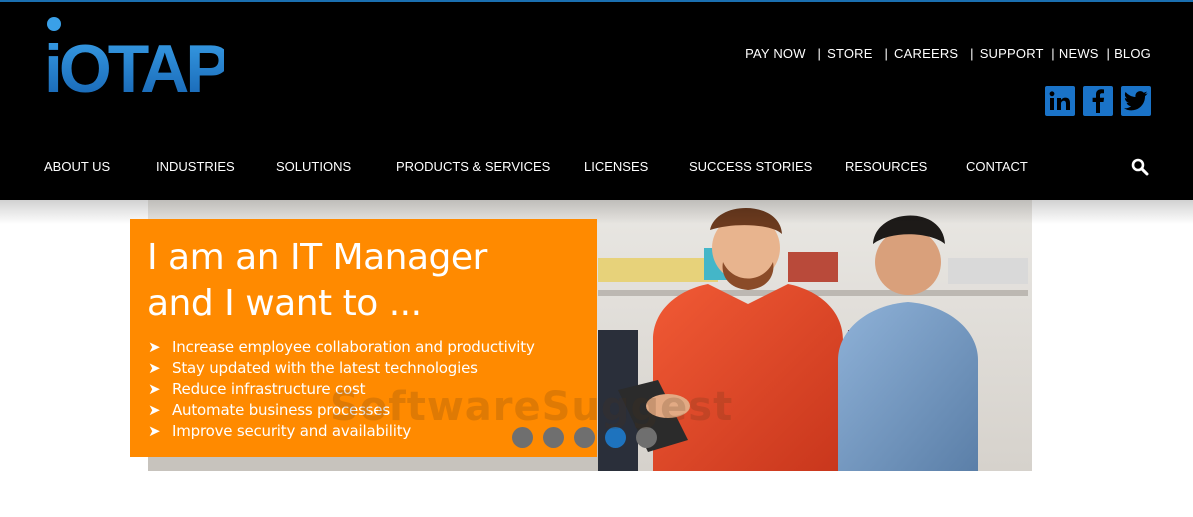 The image size is (1193, 517). Describe the element at coordinates (1079, 53) in the screenshot. I see `news-link: NEWS` at that location.